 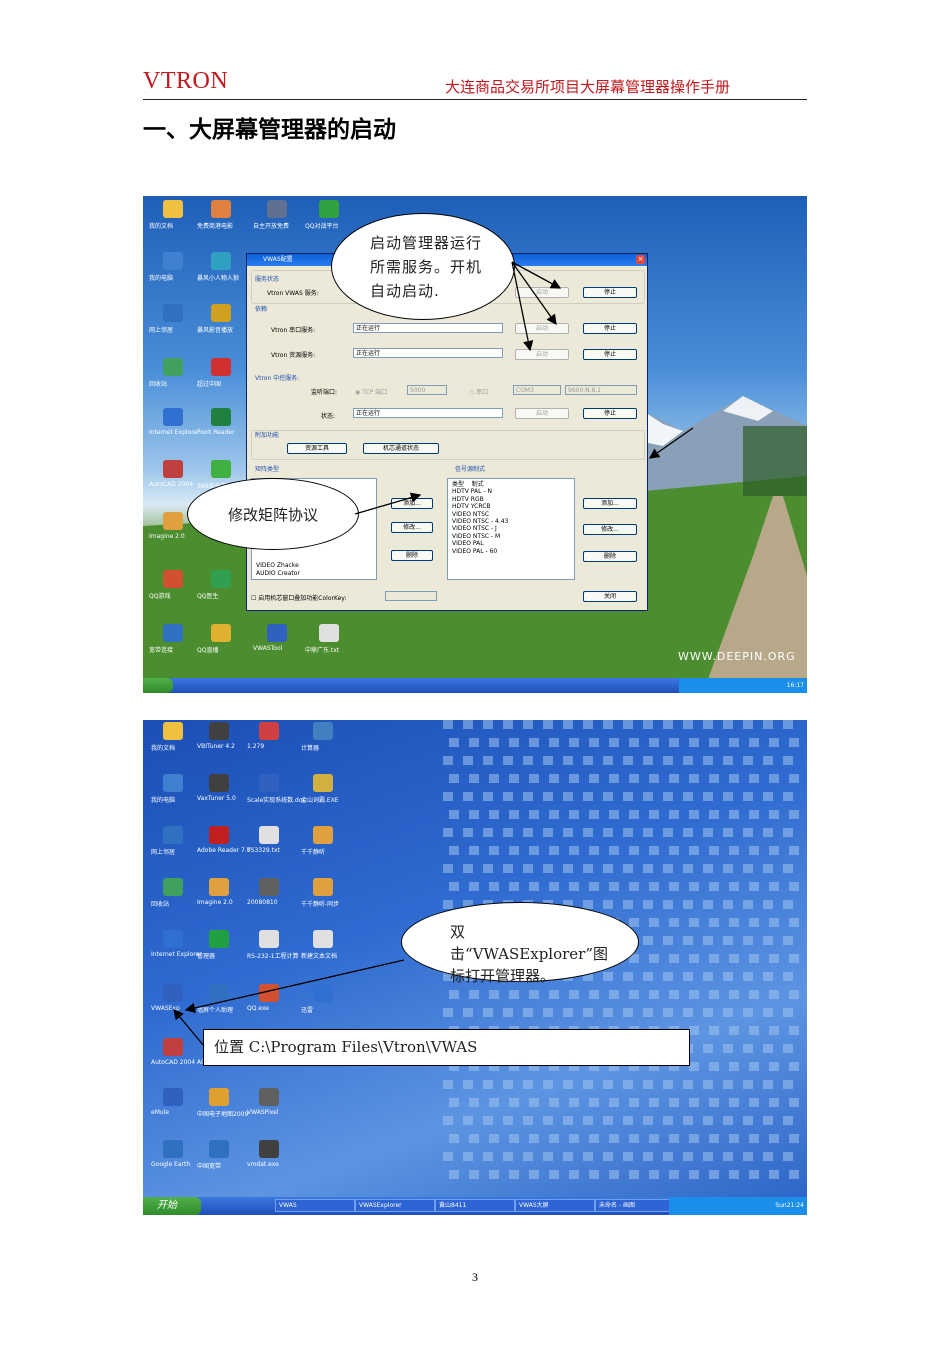 I want to click on resource-tool-button: 资源工具, so click(x=317, y=448).